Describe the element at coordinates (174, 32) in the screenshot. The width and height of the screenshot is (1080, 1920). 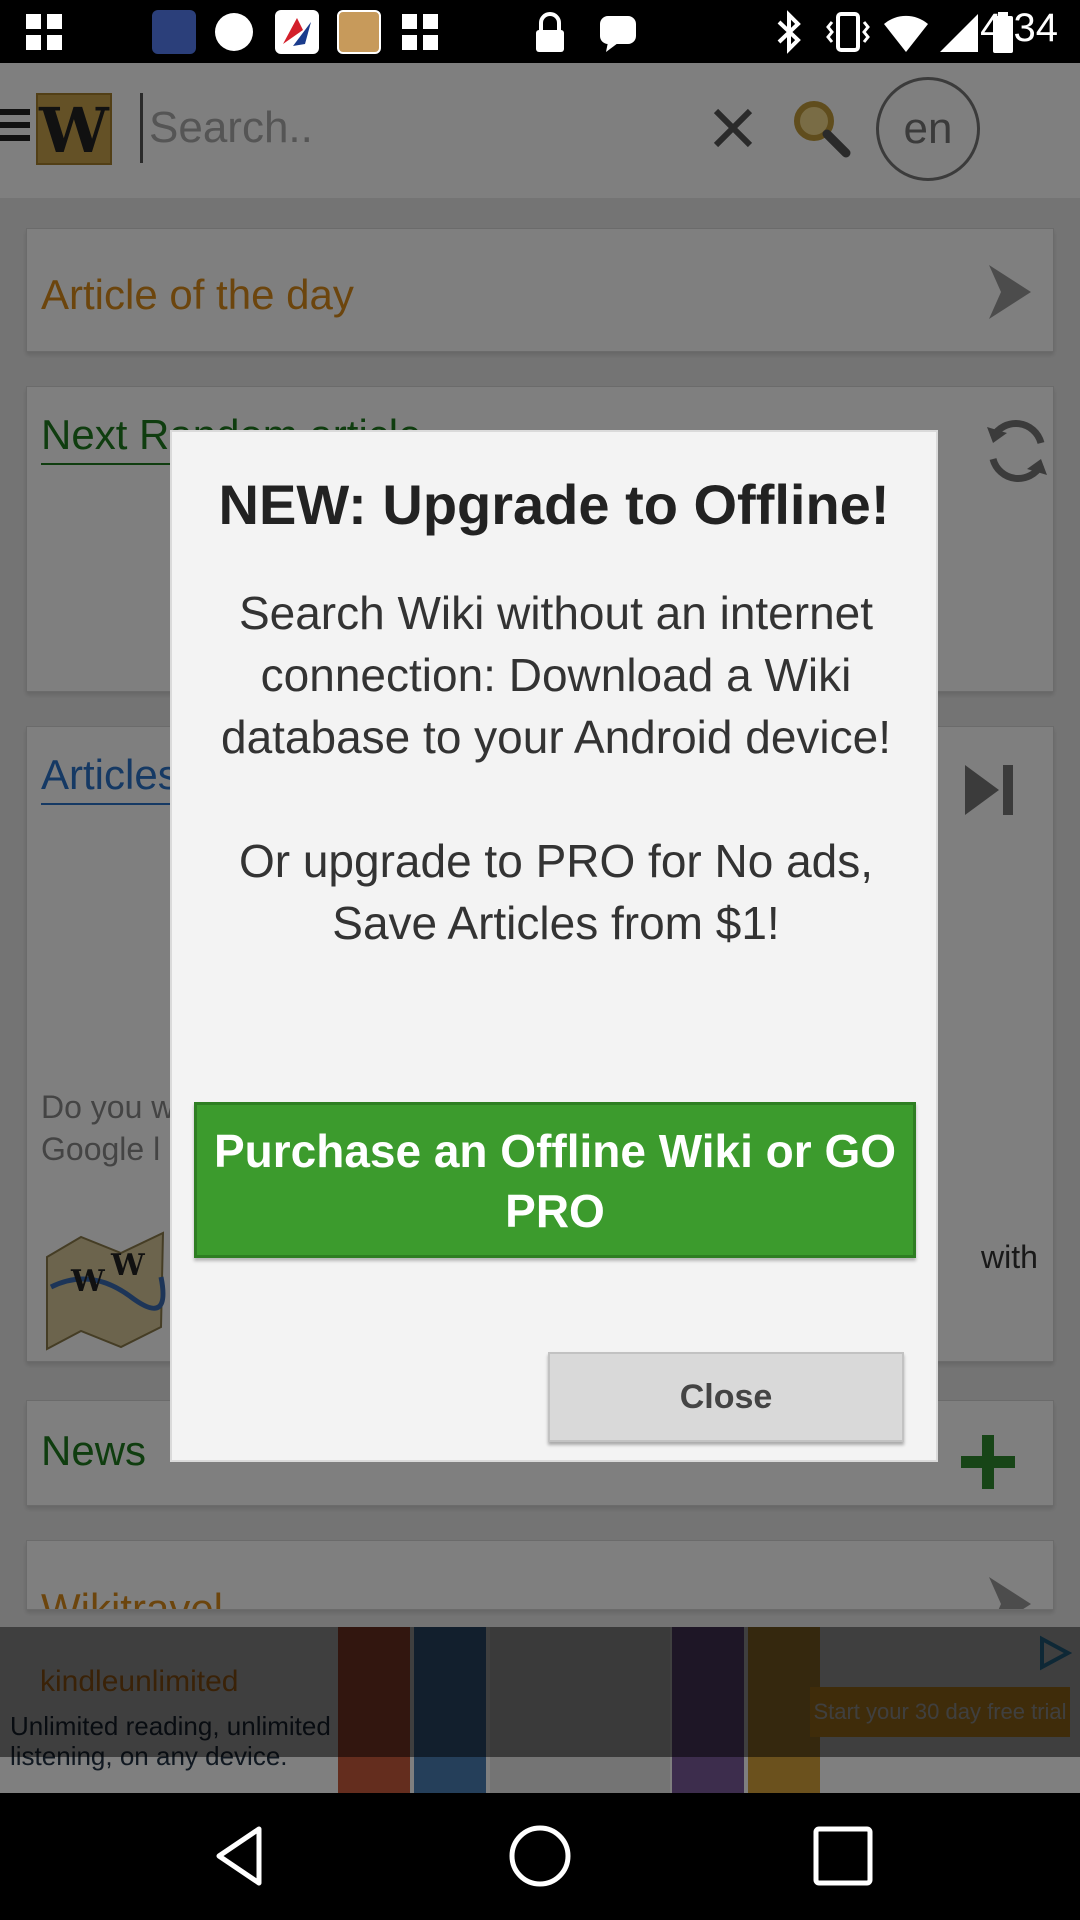
I see `sarah-yasin-app-icon` at that location.